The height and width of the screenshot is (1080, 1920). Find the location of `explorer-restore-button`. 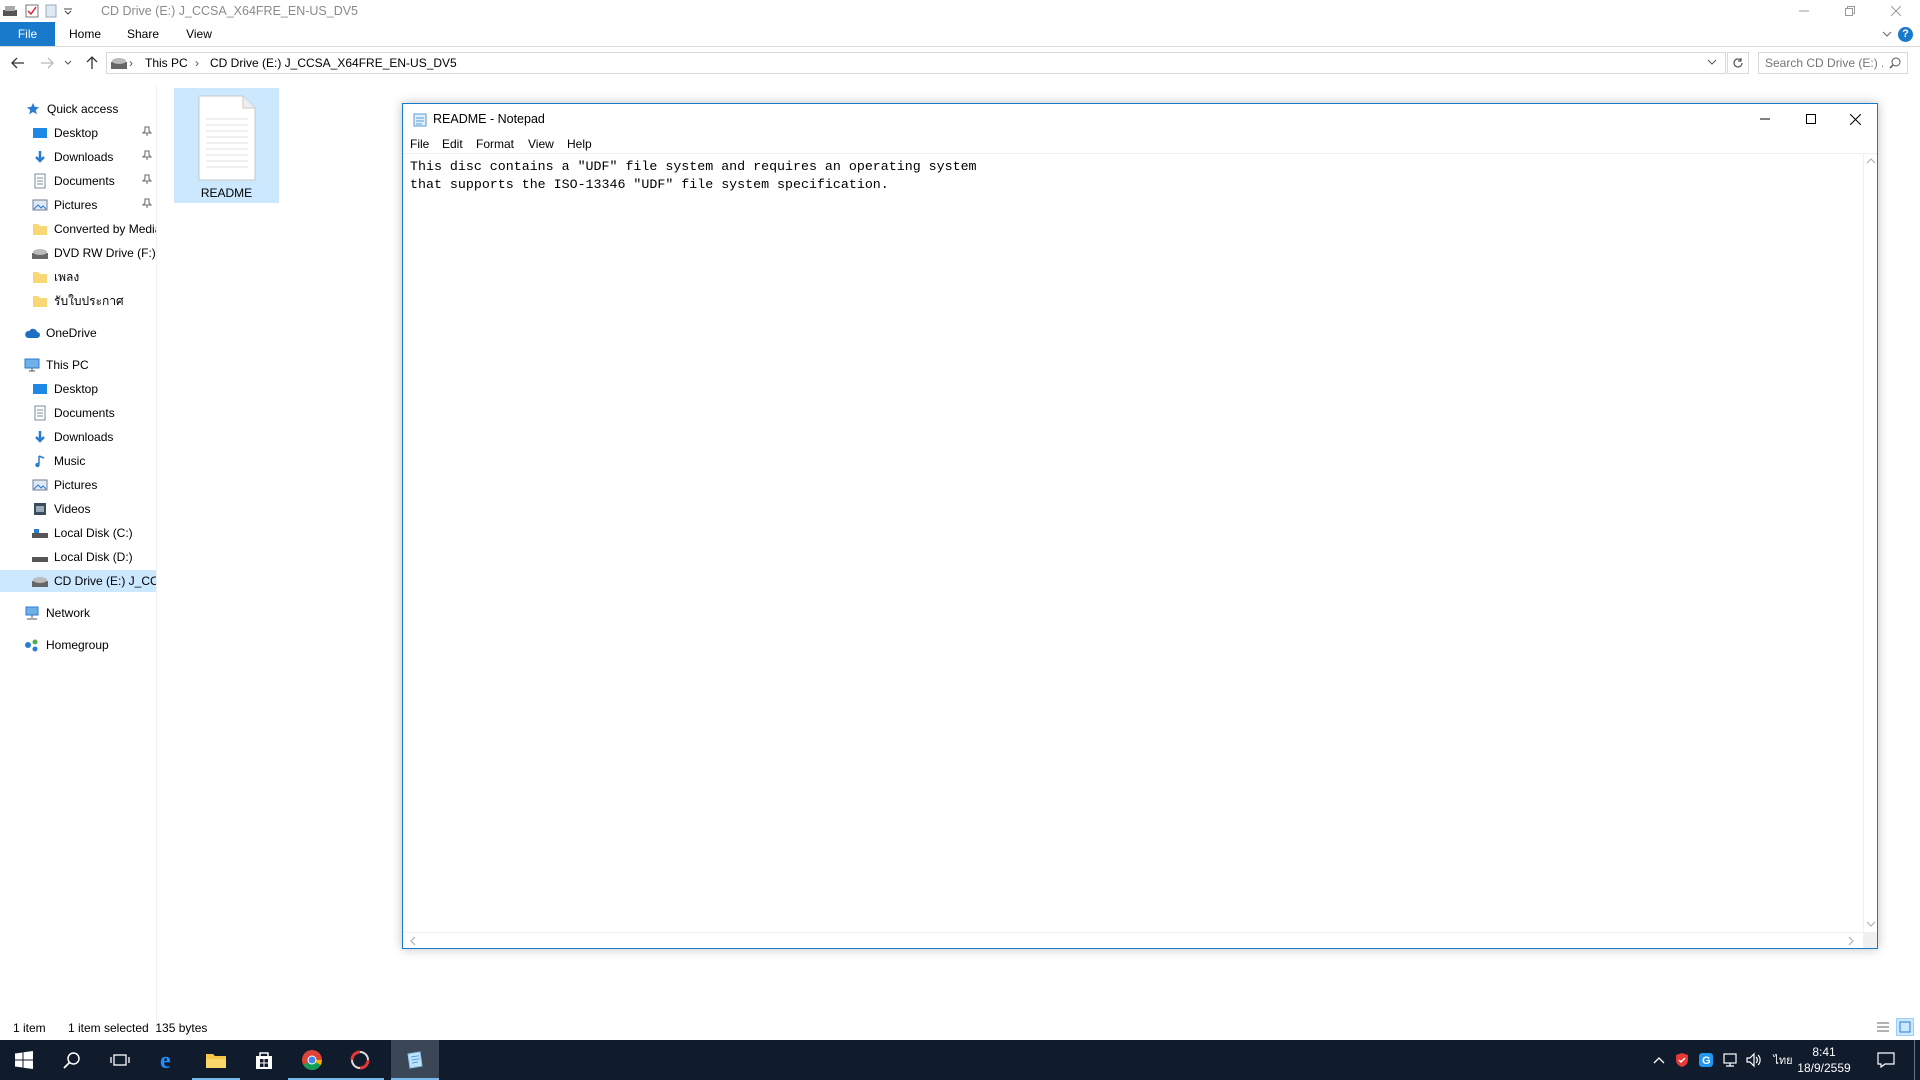

explorer-restore-button is located at coordinates (1850, 11).